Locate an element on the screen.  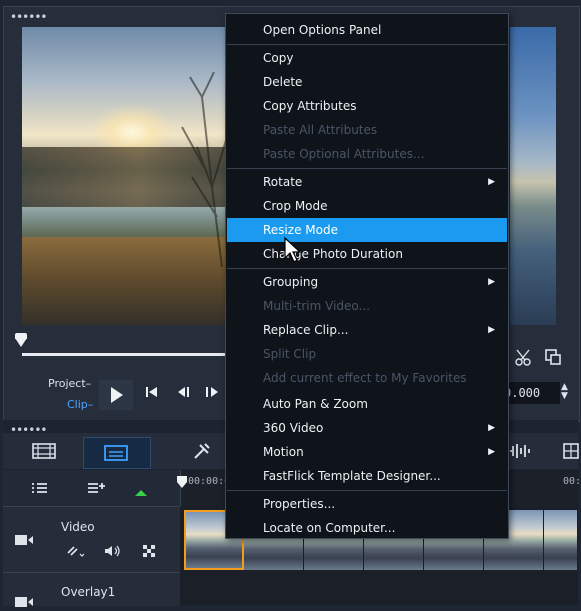
split-button is located at coordinates (524, 359).